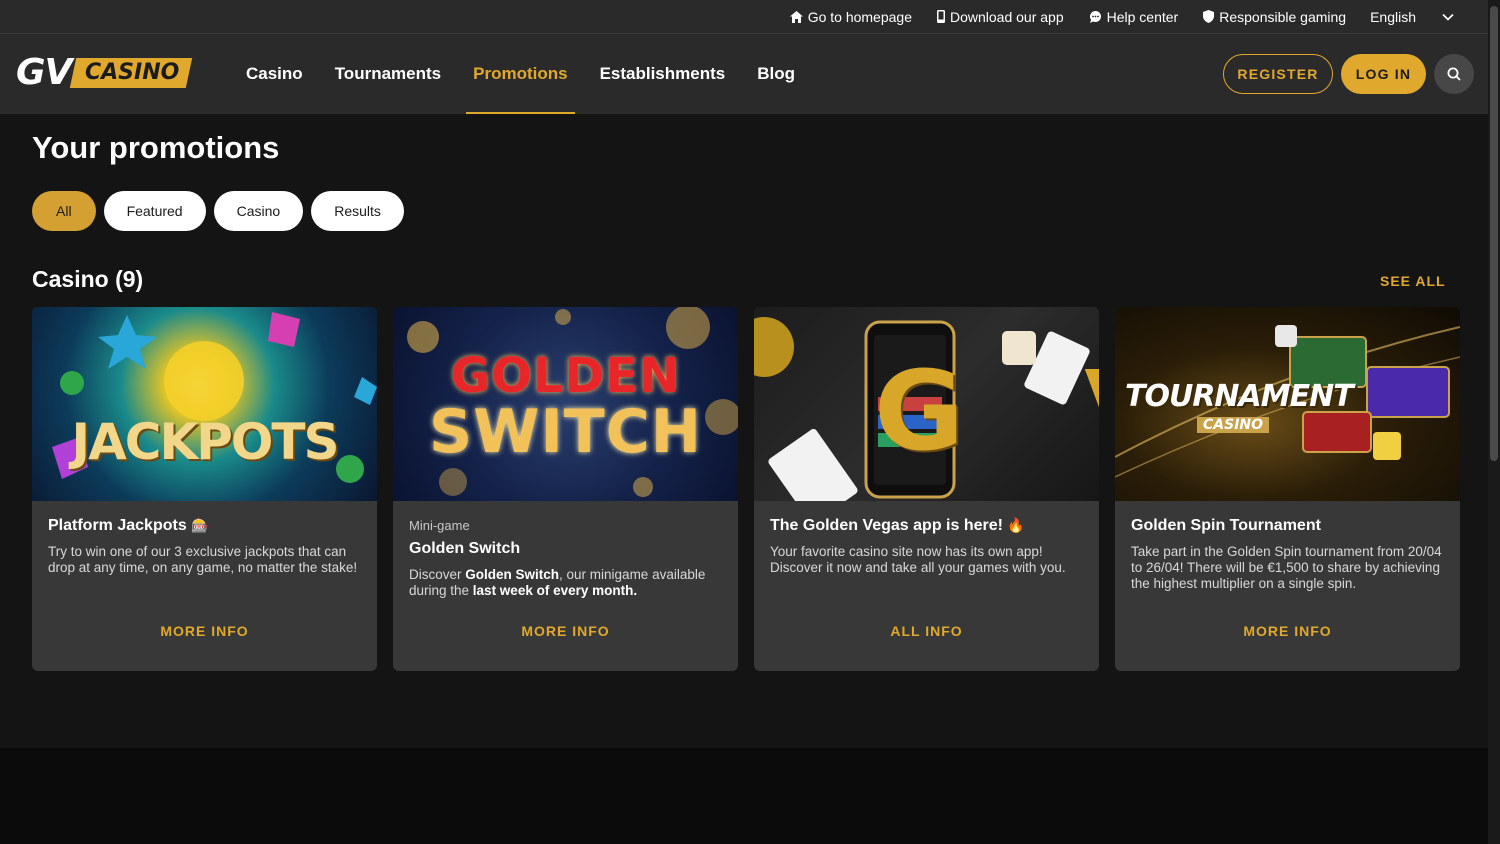 Image resolution: width=1500 pixels, height=844 pixels. I want to click on gv-letters: GV, so click(986, 411).